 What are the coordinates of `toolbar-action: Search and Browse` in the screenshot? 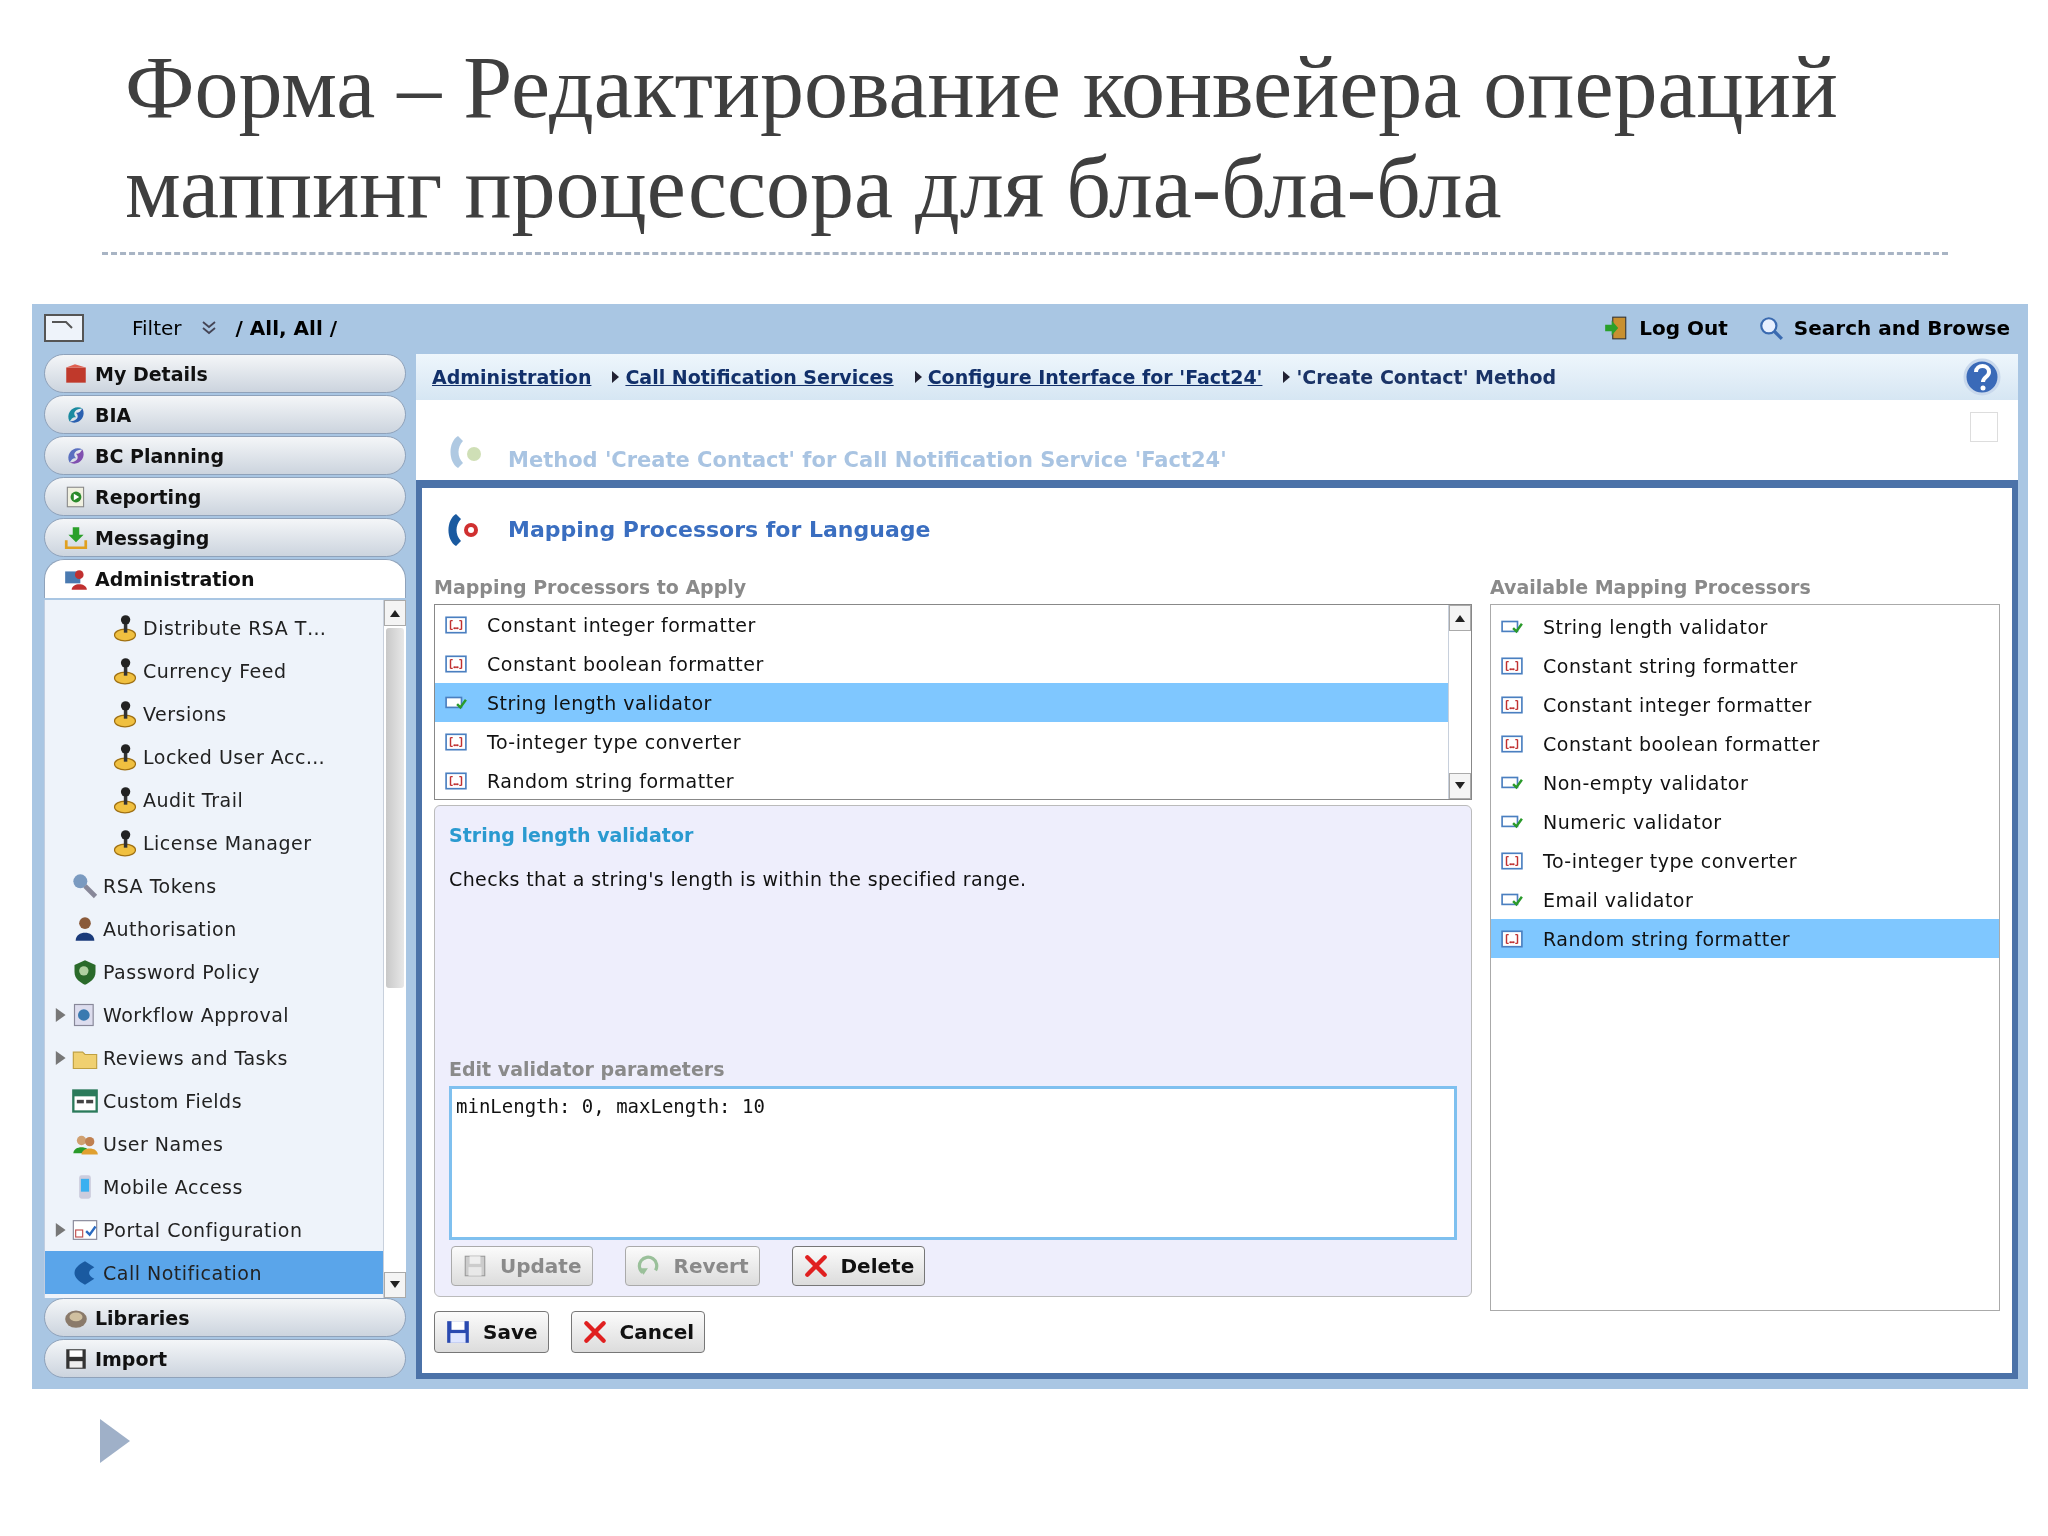 It's located at (1883, 328).